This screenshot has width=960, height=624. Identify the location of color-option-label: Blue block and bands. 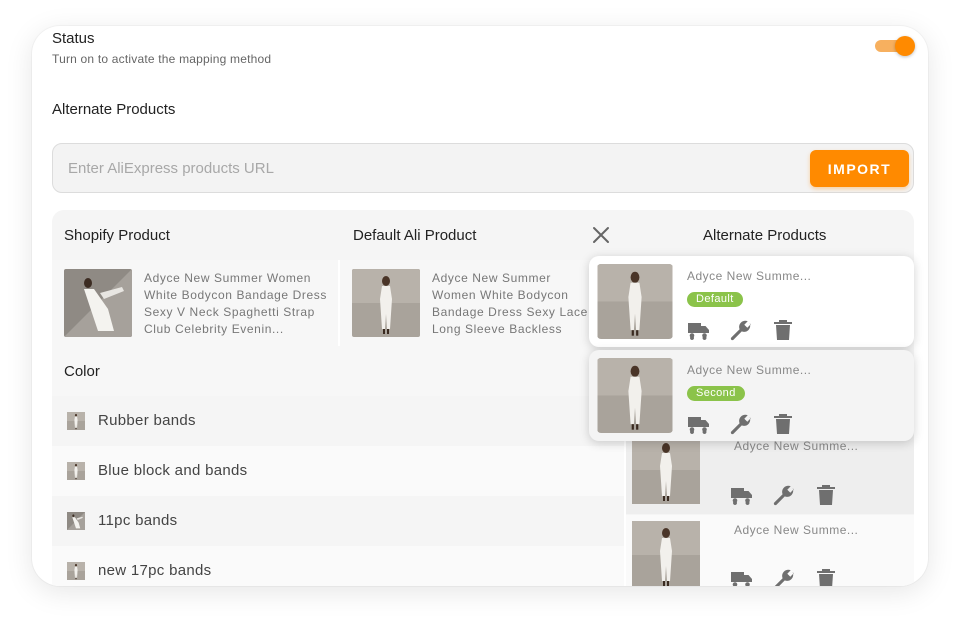
(173, 470).